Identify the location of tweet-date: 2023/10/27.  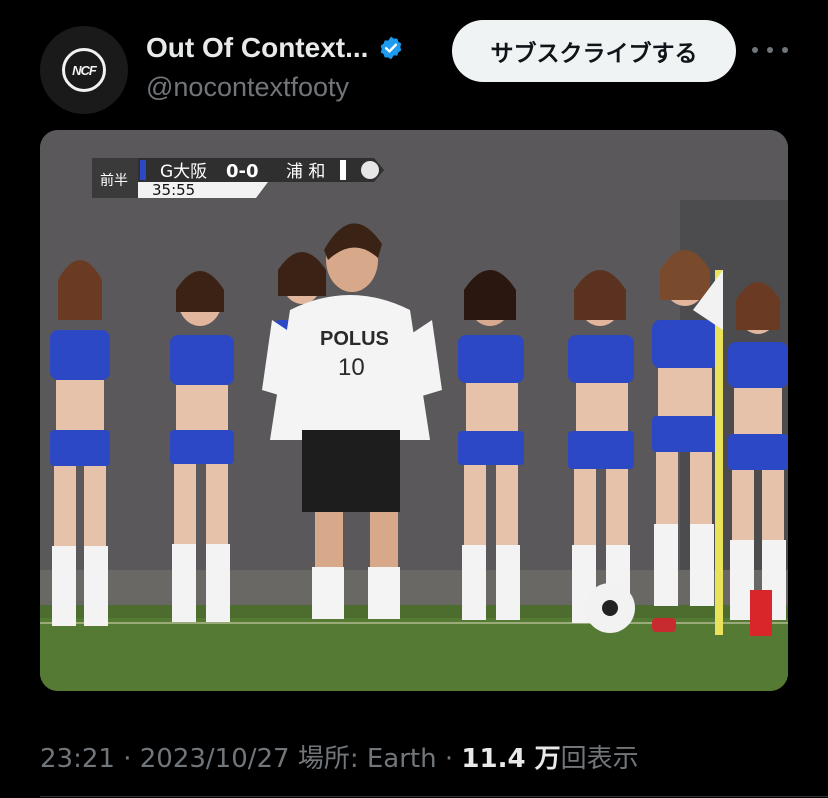
(215, 759).